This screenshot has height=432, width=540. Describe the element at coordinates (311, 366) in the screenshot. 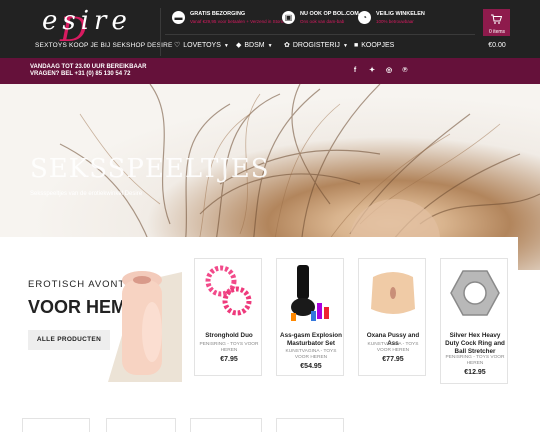

I see `product-price: €54.95` at that location.